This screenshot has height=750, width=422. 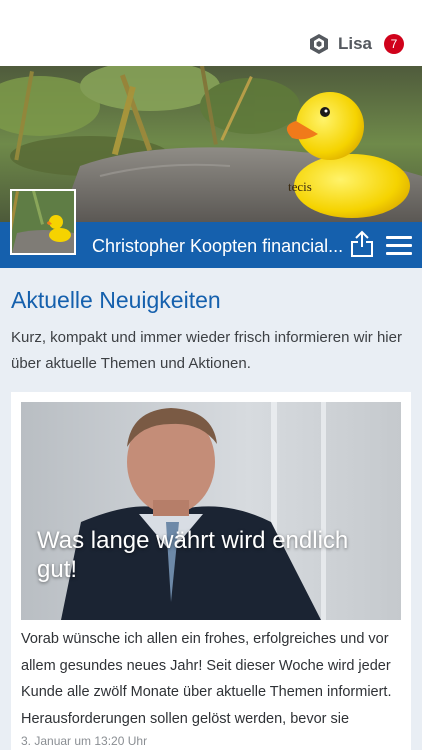 What do you see at coordinates (211, 33) in the screenshot?
I see `top-bar: Lisa 7` at bounding box center [211, 33].